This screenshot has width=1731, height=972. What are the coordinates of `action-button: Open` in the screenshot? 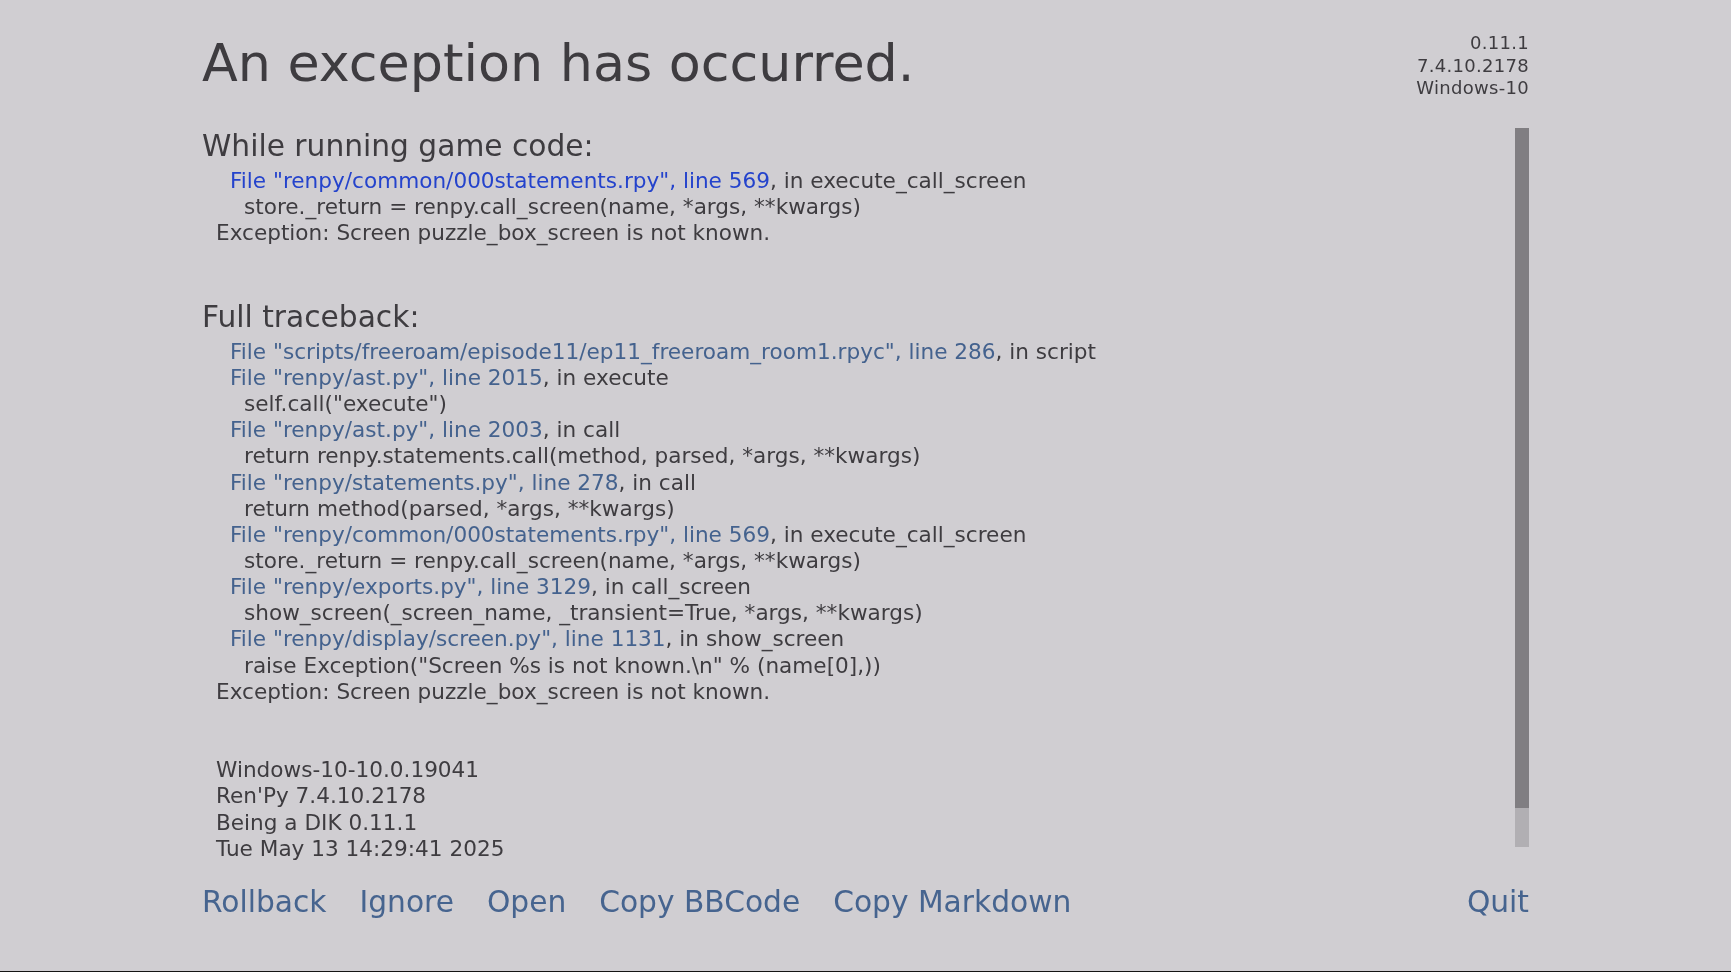 It's located at (526, 902).